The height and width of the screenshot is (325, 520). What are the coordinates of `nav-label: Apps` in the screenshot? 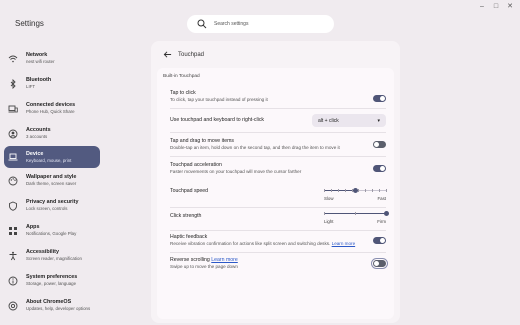 It's located at (33, 227).